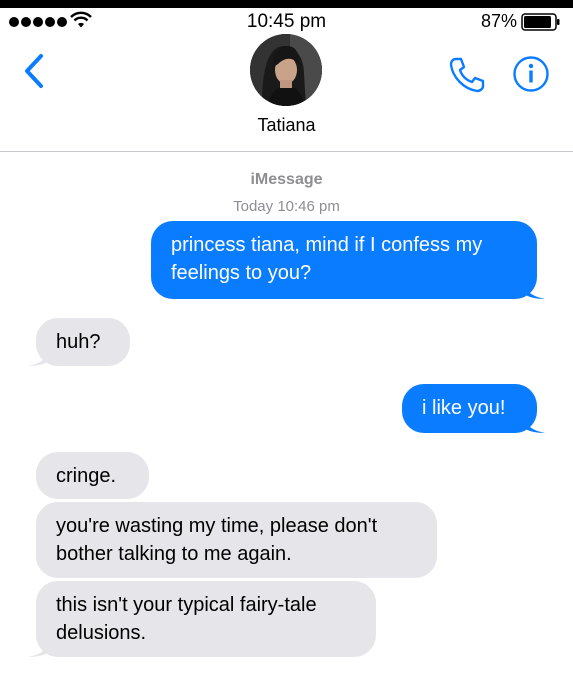  I want to click on outgoing-message-bubble: i like you!, so click(473, 408).